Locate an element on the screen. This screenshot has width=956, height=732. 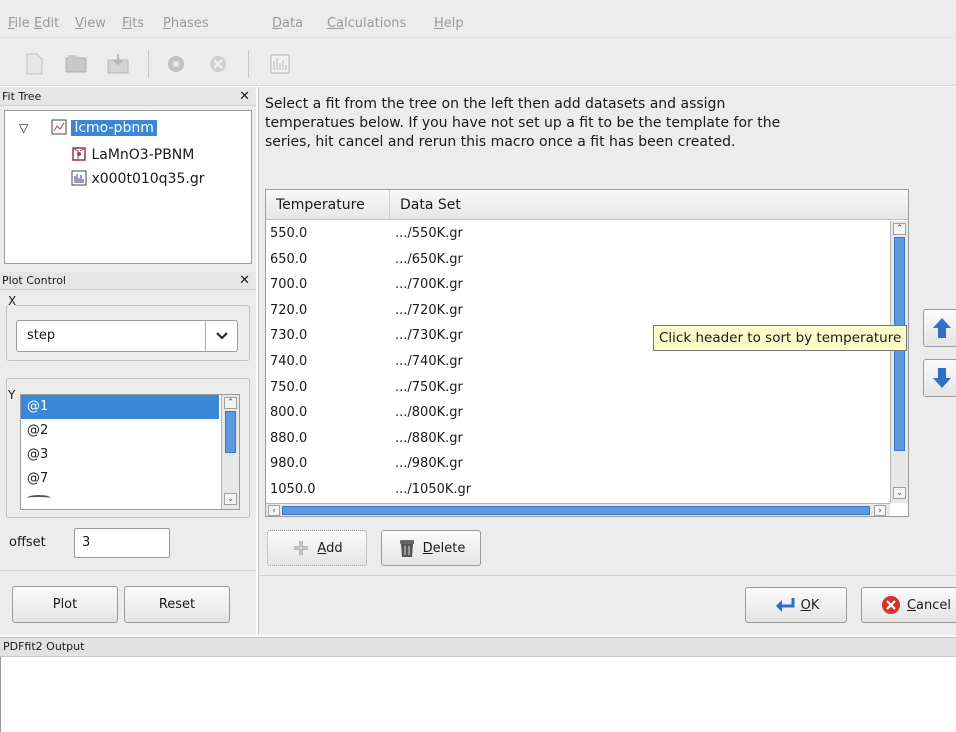
y-list-item: @1 is located at coordinates (120, 407).